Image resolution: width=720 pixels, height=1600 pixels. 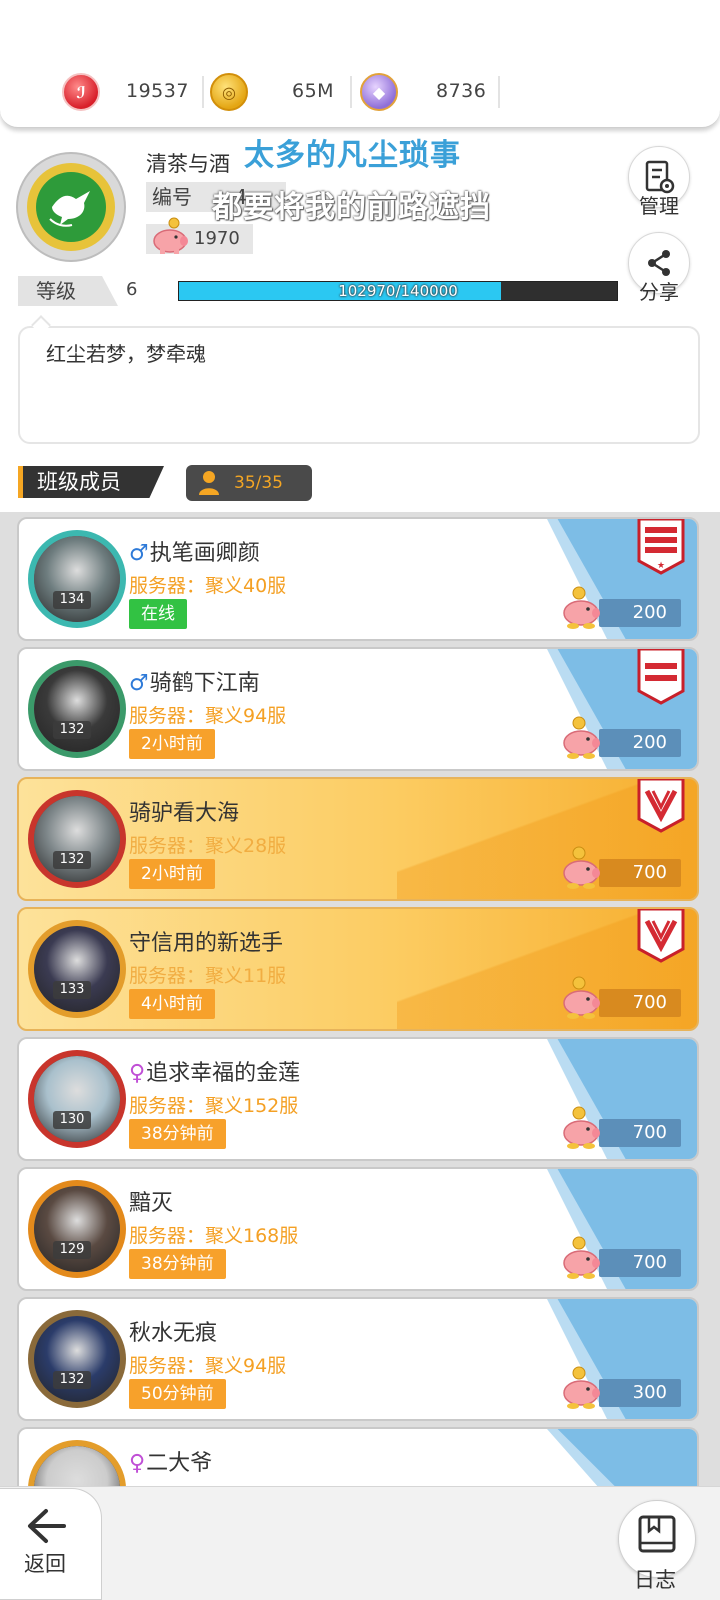 I want to click on members-section-title: 班级成员, so click(x=91, y=482).